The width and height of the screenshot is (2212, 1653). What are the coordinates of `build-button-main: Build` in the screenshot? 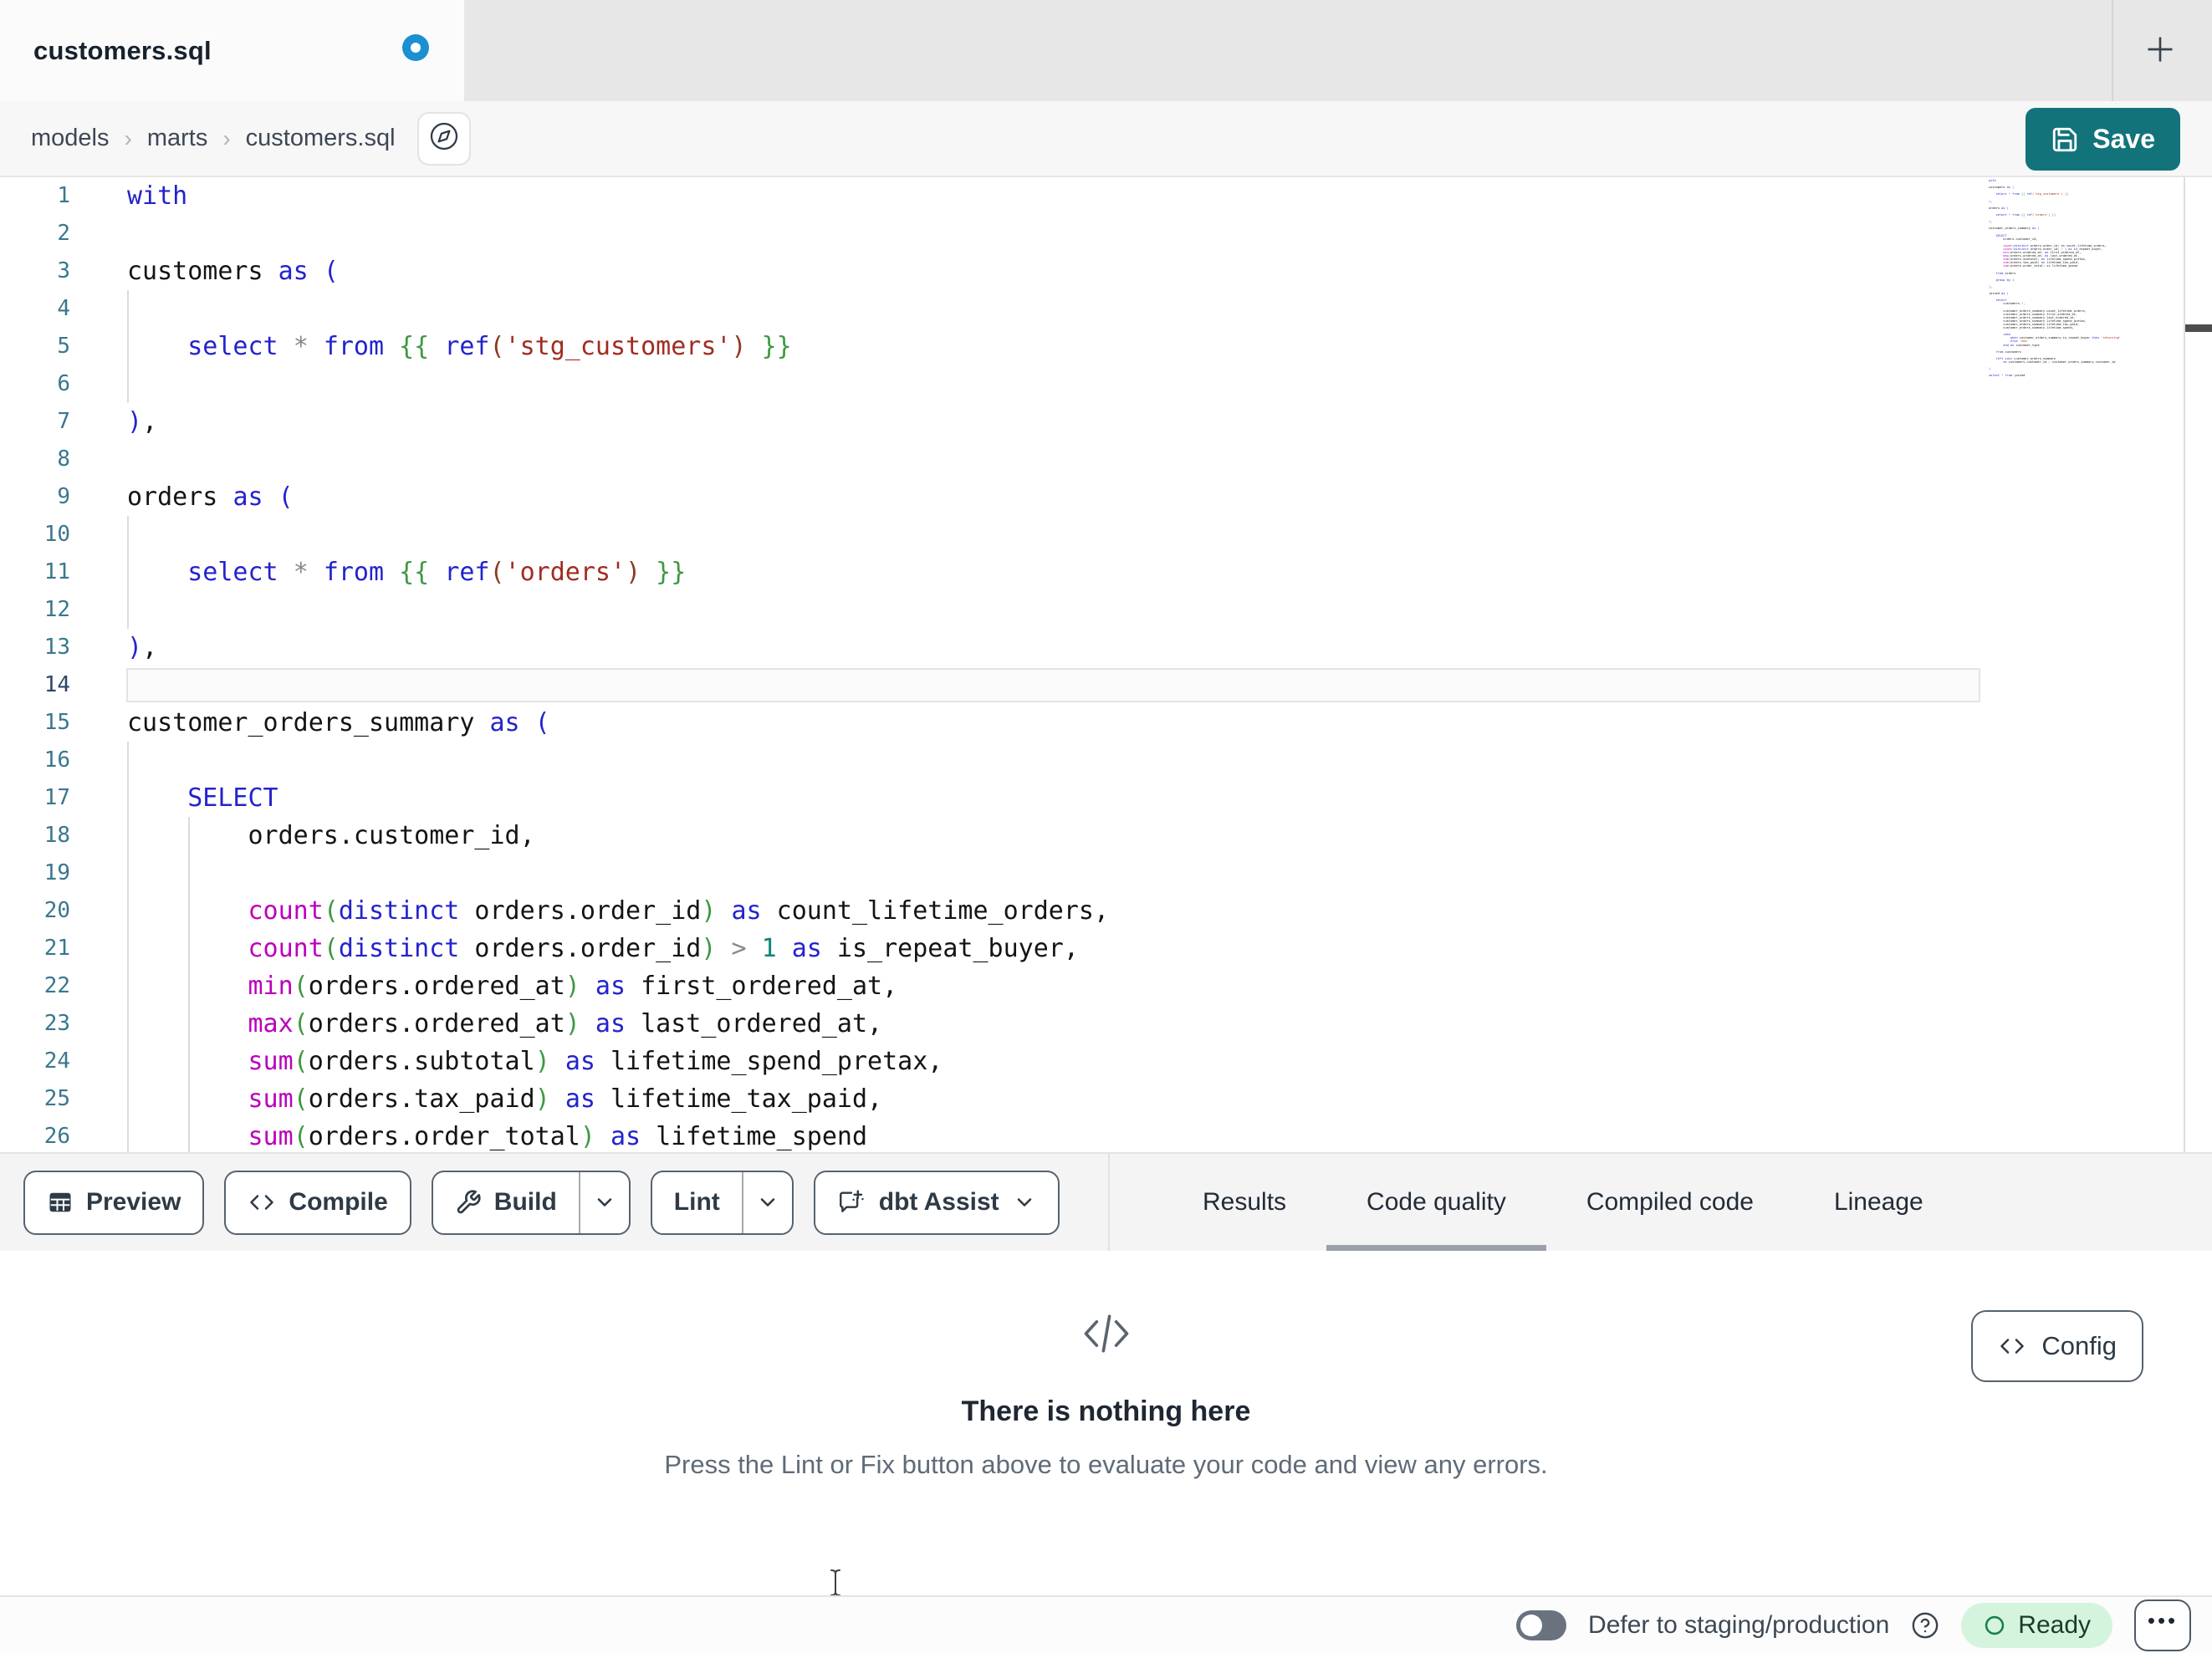 It's located at (506, 1202).